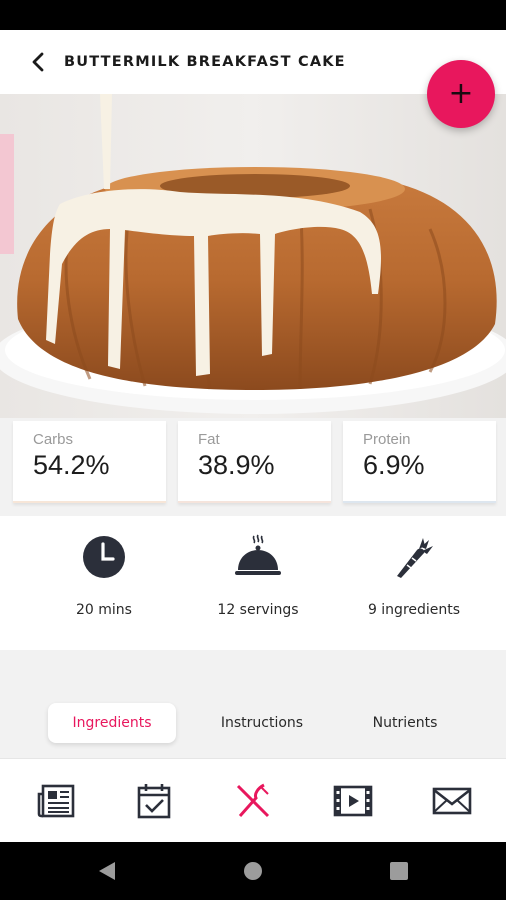 The height and width of the screenshot is (900, 506). Describe the element at coordinates (414, 583) in the screenshot. I see `stat-ingredients: 9 ingredients` at that location.